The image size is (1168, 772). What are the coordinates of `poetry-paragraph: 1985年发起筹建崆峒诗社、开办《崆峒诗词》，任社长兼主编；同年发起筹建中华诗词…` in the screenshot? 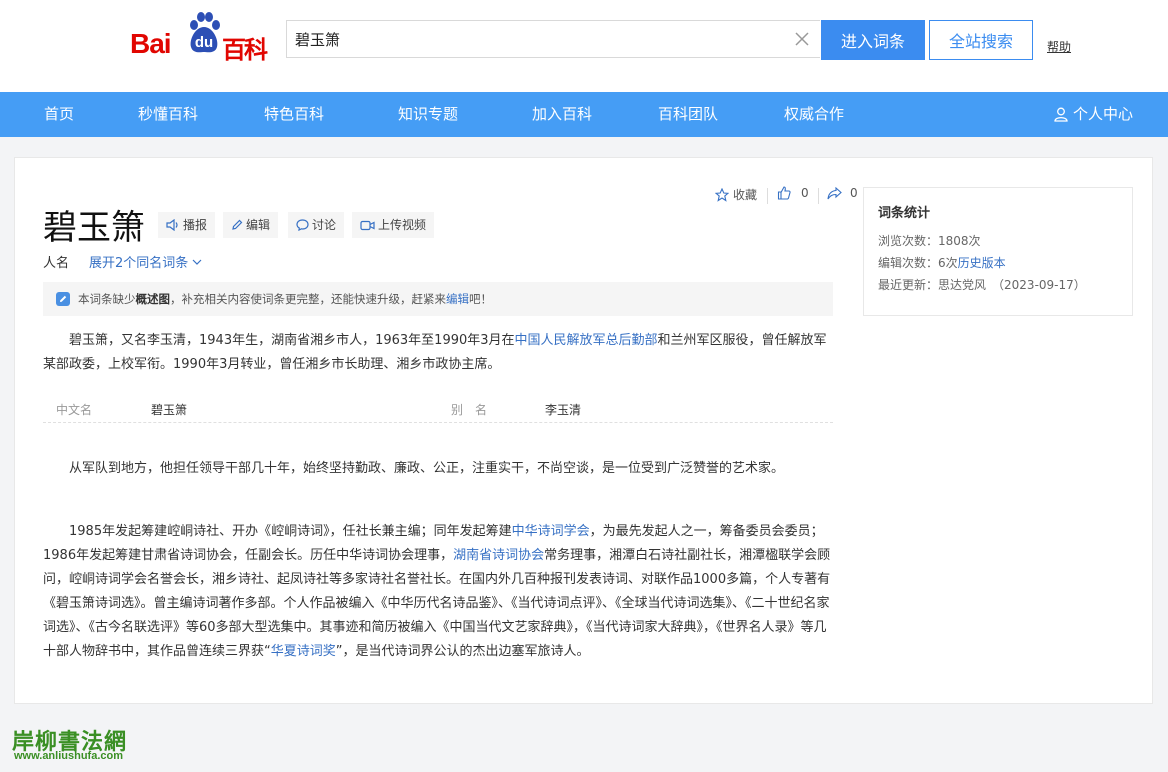 It's located at (438, 592).